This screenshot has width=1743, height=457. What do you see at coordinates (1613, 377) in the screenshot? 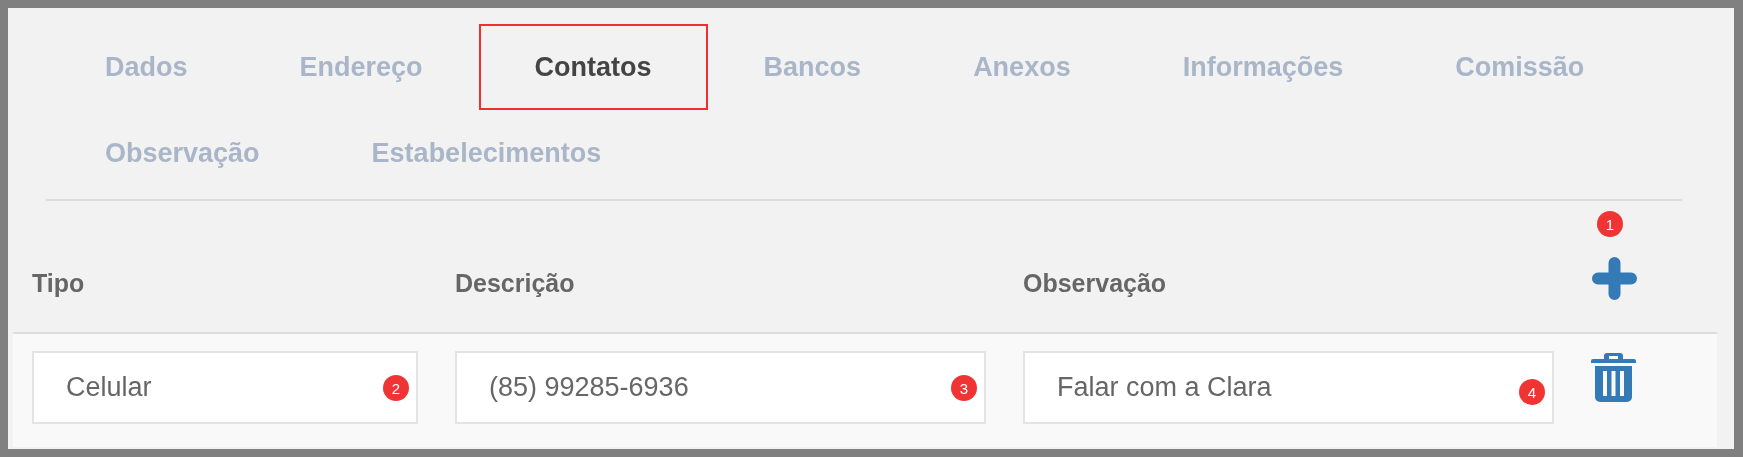
I see `trash-icon` at bounding box center [1613, 377].